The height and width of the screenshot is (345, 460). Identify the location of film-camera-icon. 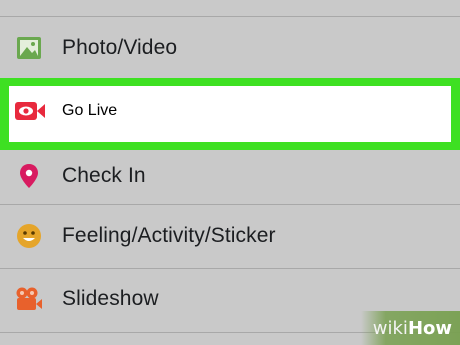
(29, 299).